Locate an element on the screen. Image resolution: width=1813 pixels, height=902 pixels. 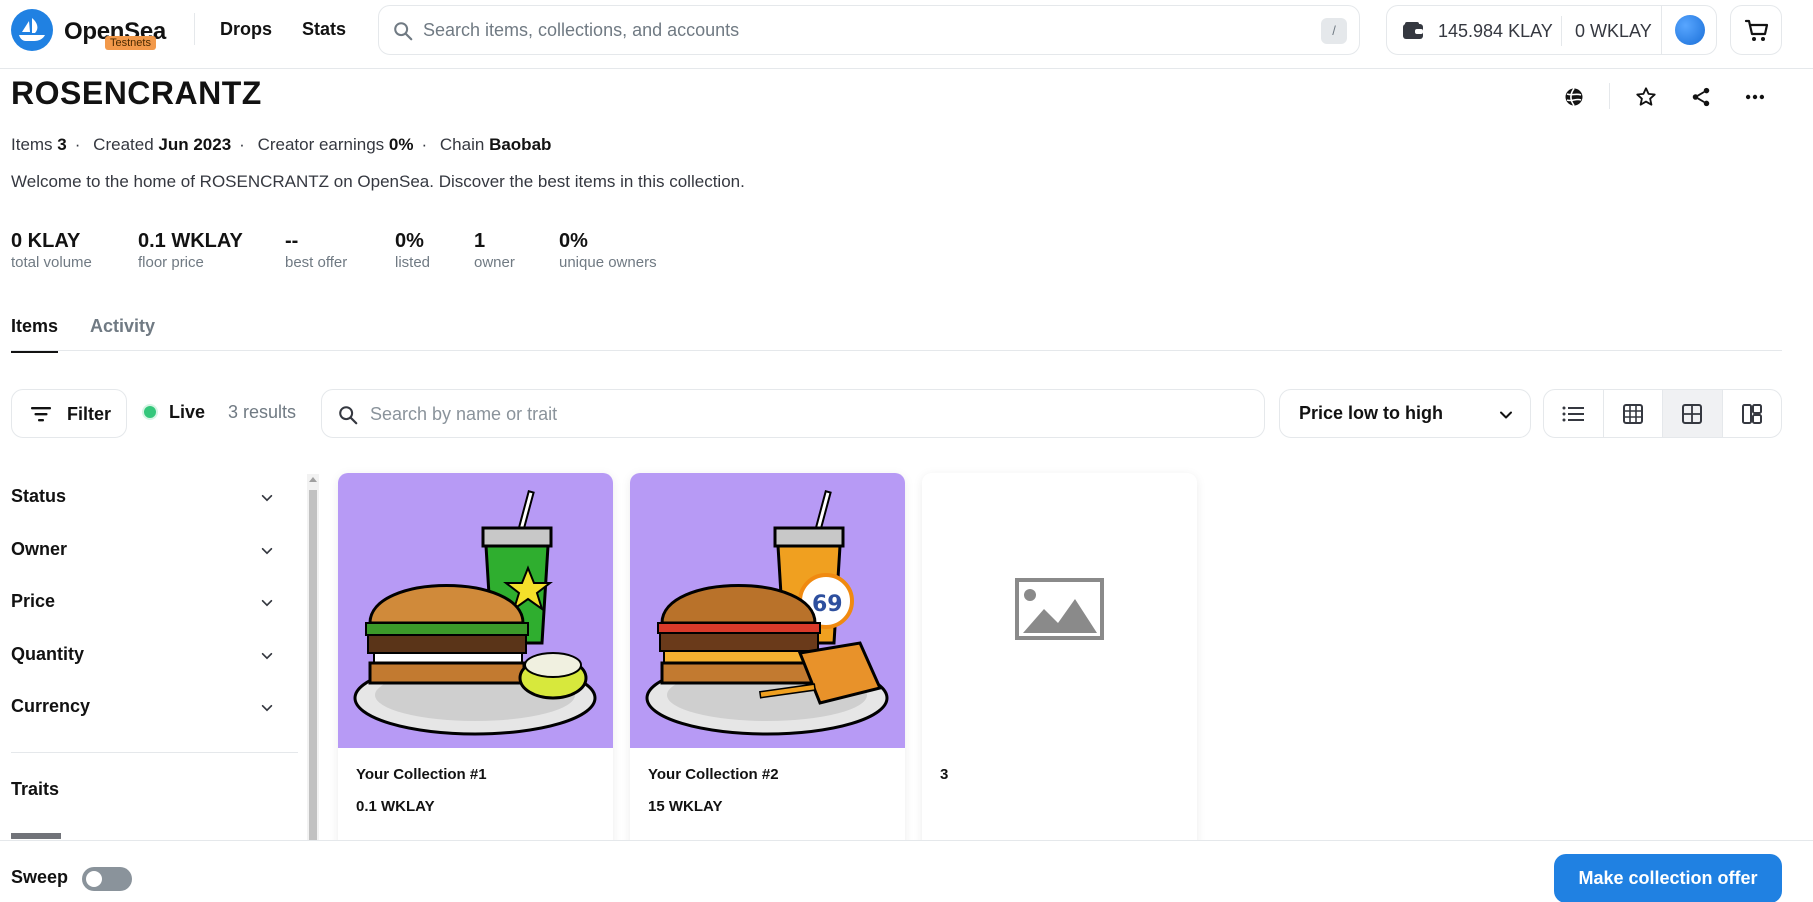
star-icon is located at coordinates (1646, 96).